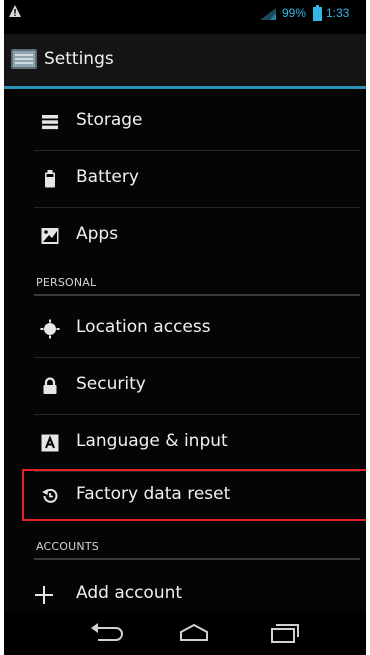 This screenshot has height=655, width=370. Describe the element at coordinates (185, 122) in the screenshot. I see `settings-item-storage: Storage` at that location.